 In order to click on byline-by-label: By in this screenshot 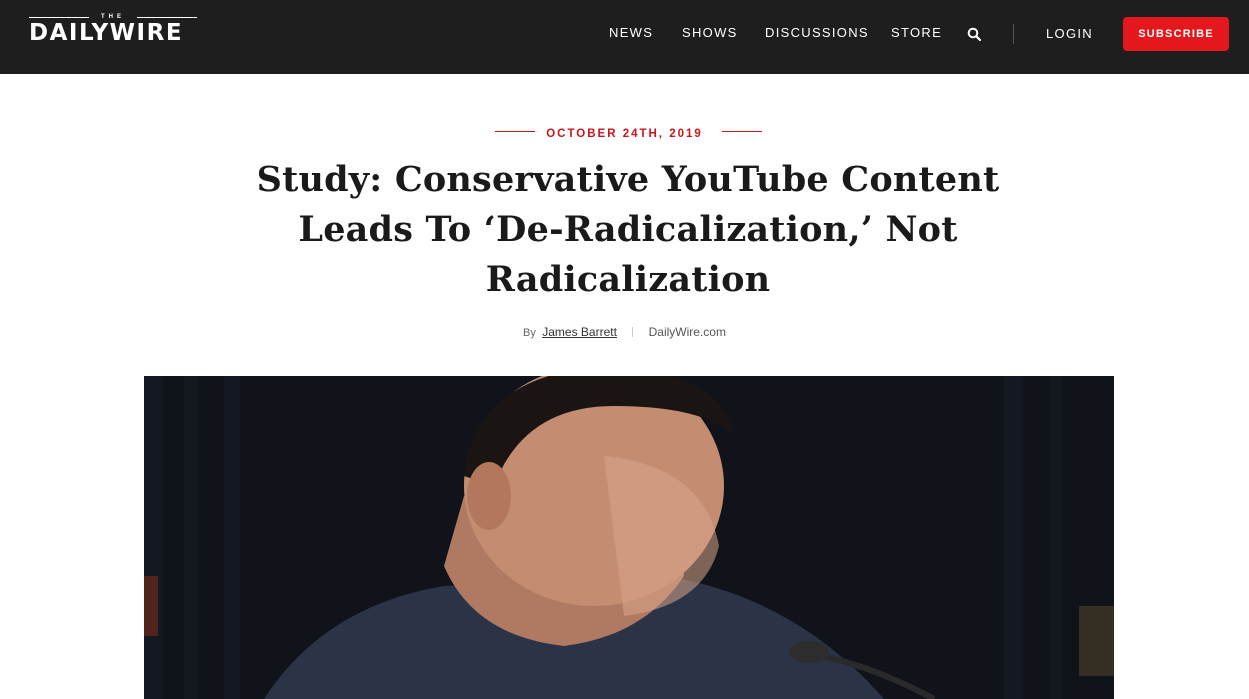, I will do `click(529, 333)`.